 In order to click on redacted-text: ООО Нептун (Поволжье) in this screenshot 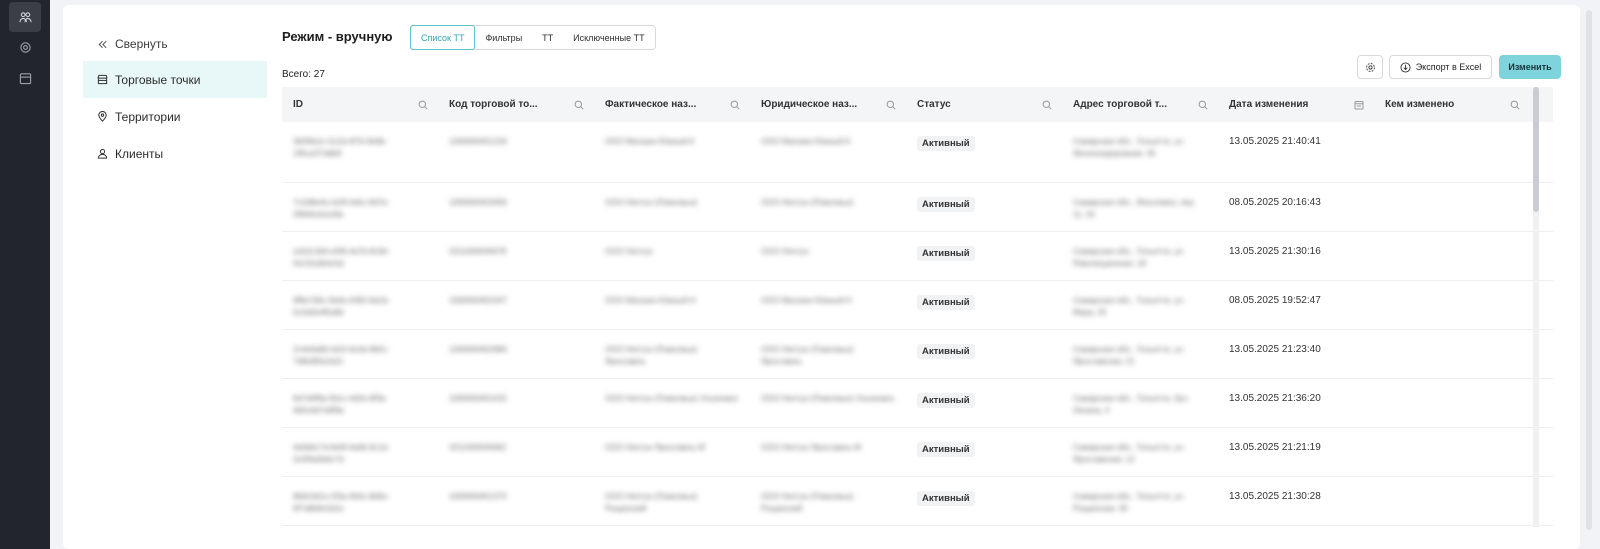, I will do `click(807, 202)`.